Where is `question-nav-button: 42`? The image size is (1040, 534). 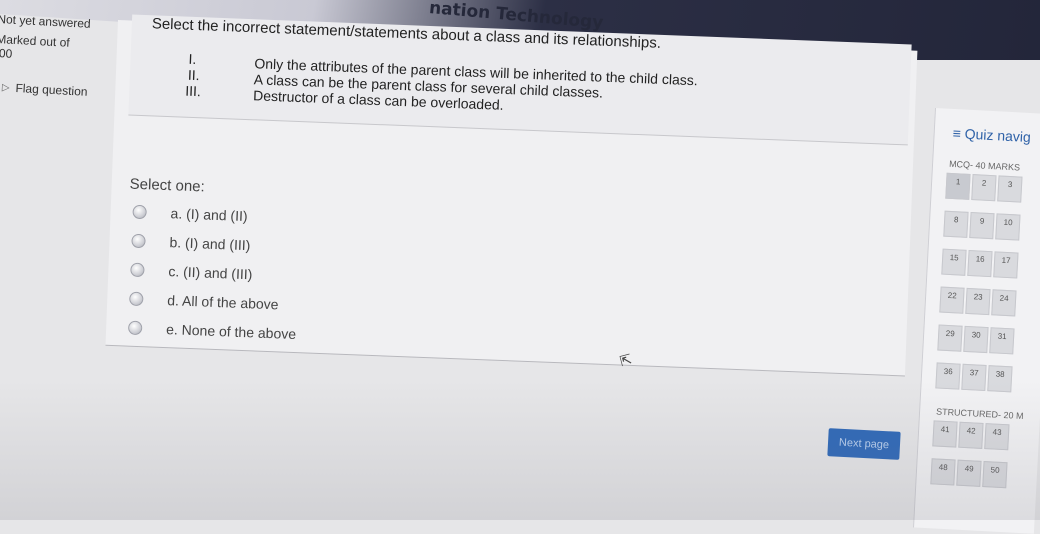 question-nav-button: 42 is located at coordinates (971, 435).